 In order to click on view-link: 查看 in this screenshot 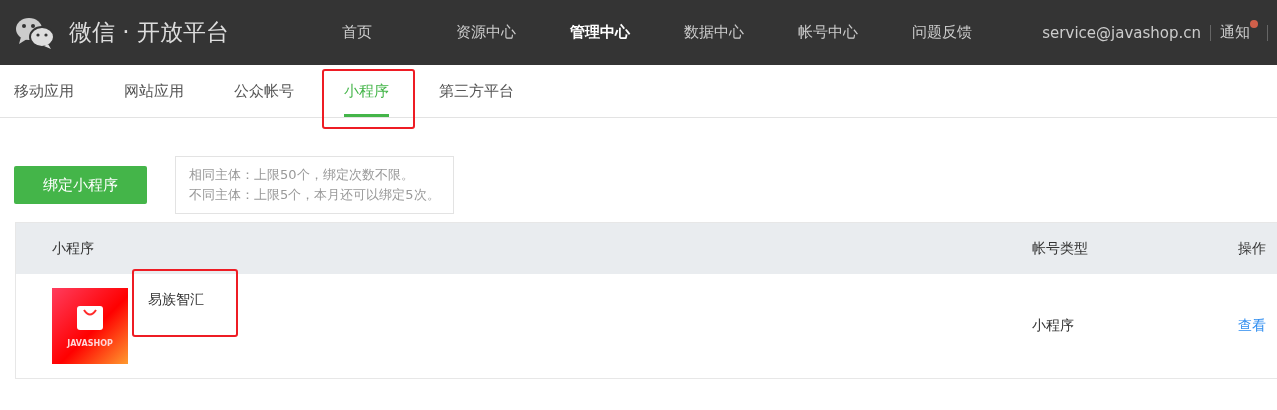, I will do `click(1252, 325)`.